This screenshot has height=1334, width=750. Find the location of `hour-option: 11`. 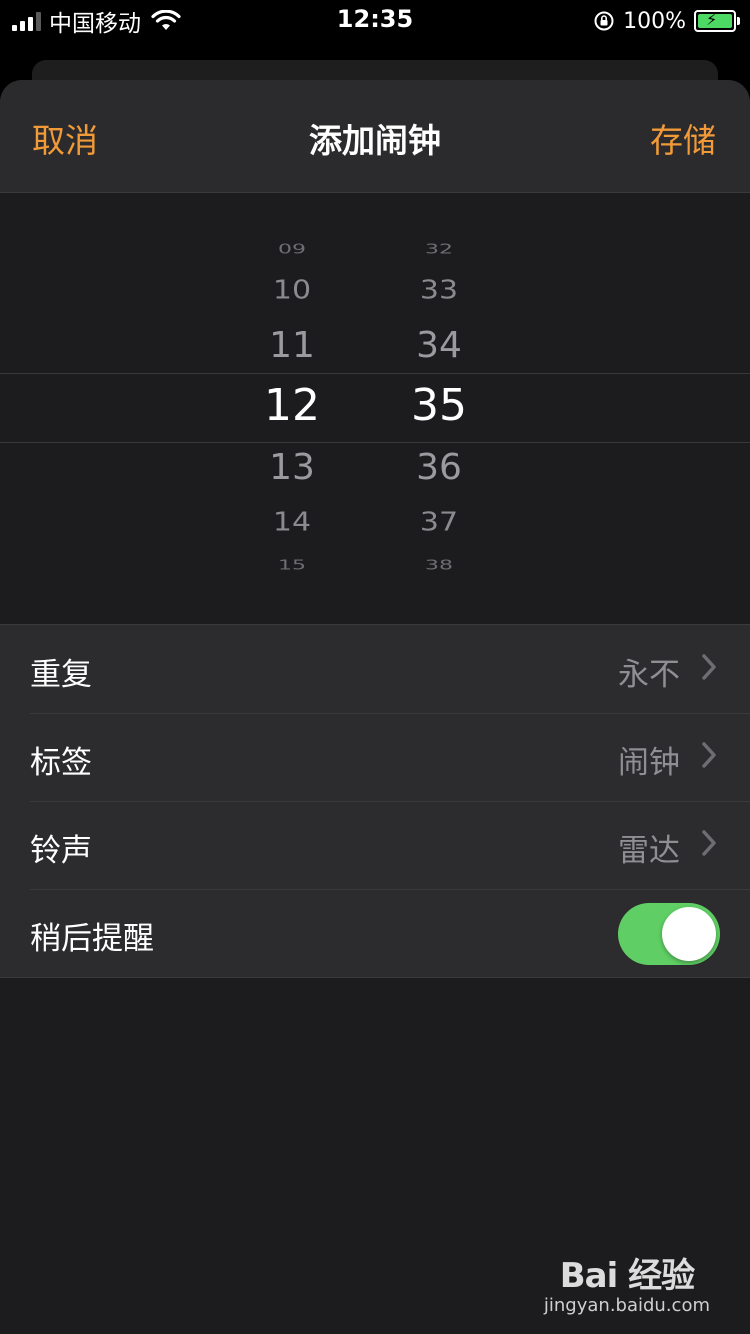

hour-option: 11 is located at coordinates (292, 345).